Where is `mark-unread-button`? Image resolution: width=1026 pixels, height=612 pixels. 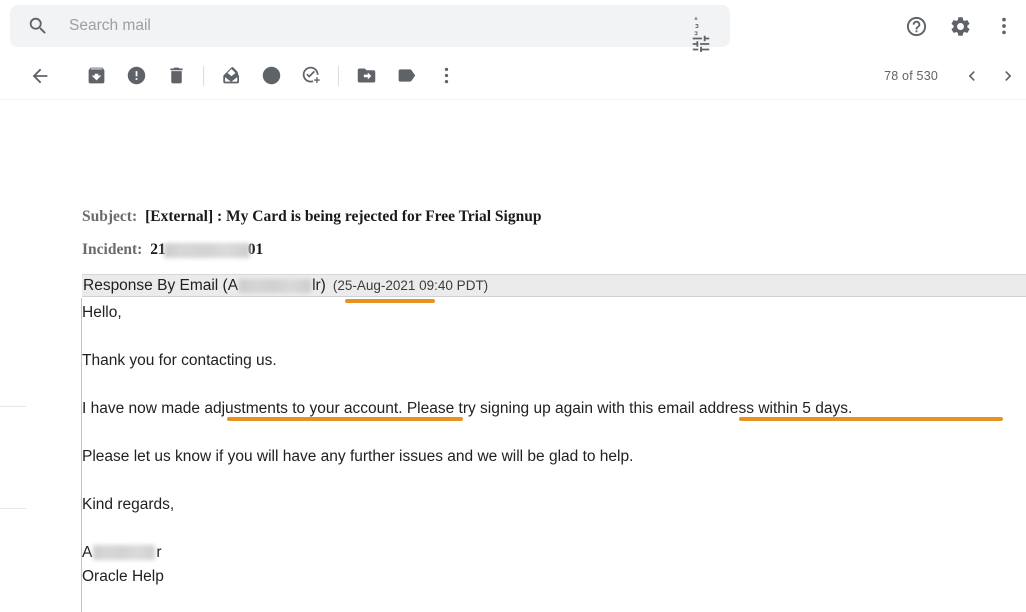 mark-unread-button is located at coordinates (231, 76).